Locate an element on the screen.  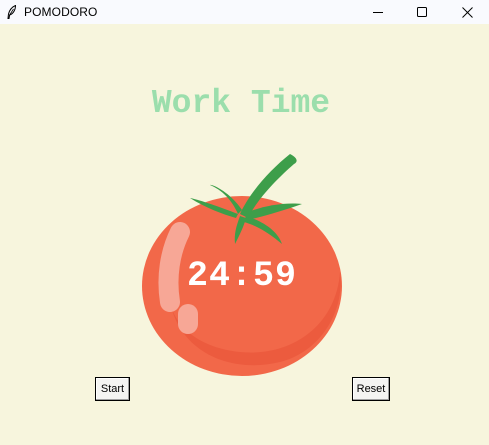
maximize-button is located at coordinates (422, 12).